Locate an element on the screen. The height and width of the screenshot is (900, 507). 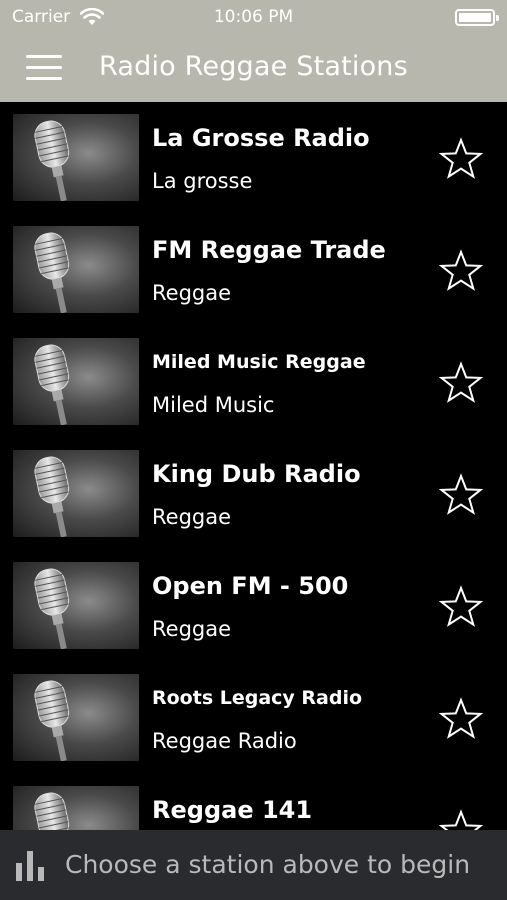
station-subtitle: La grosse is located at coordinates (202, 181).